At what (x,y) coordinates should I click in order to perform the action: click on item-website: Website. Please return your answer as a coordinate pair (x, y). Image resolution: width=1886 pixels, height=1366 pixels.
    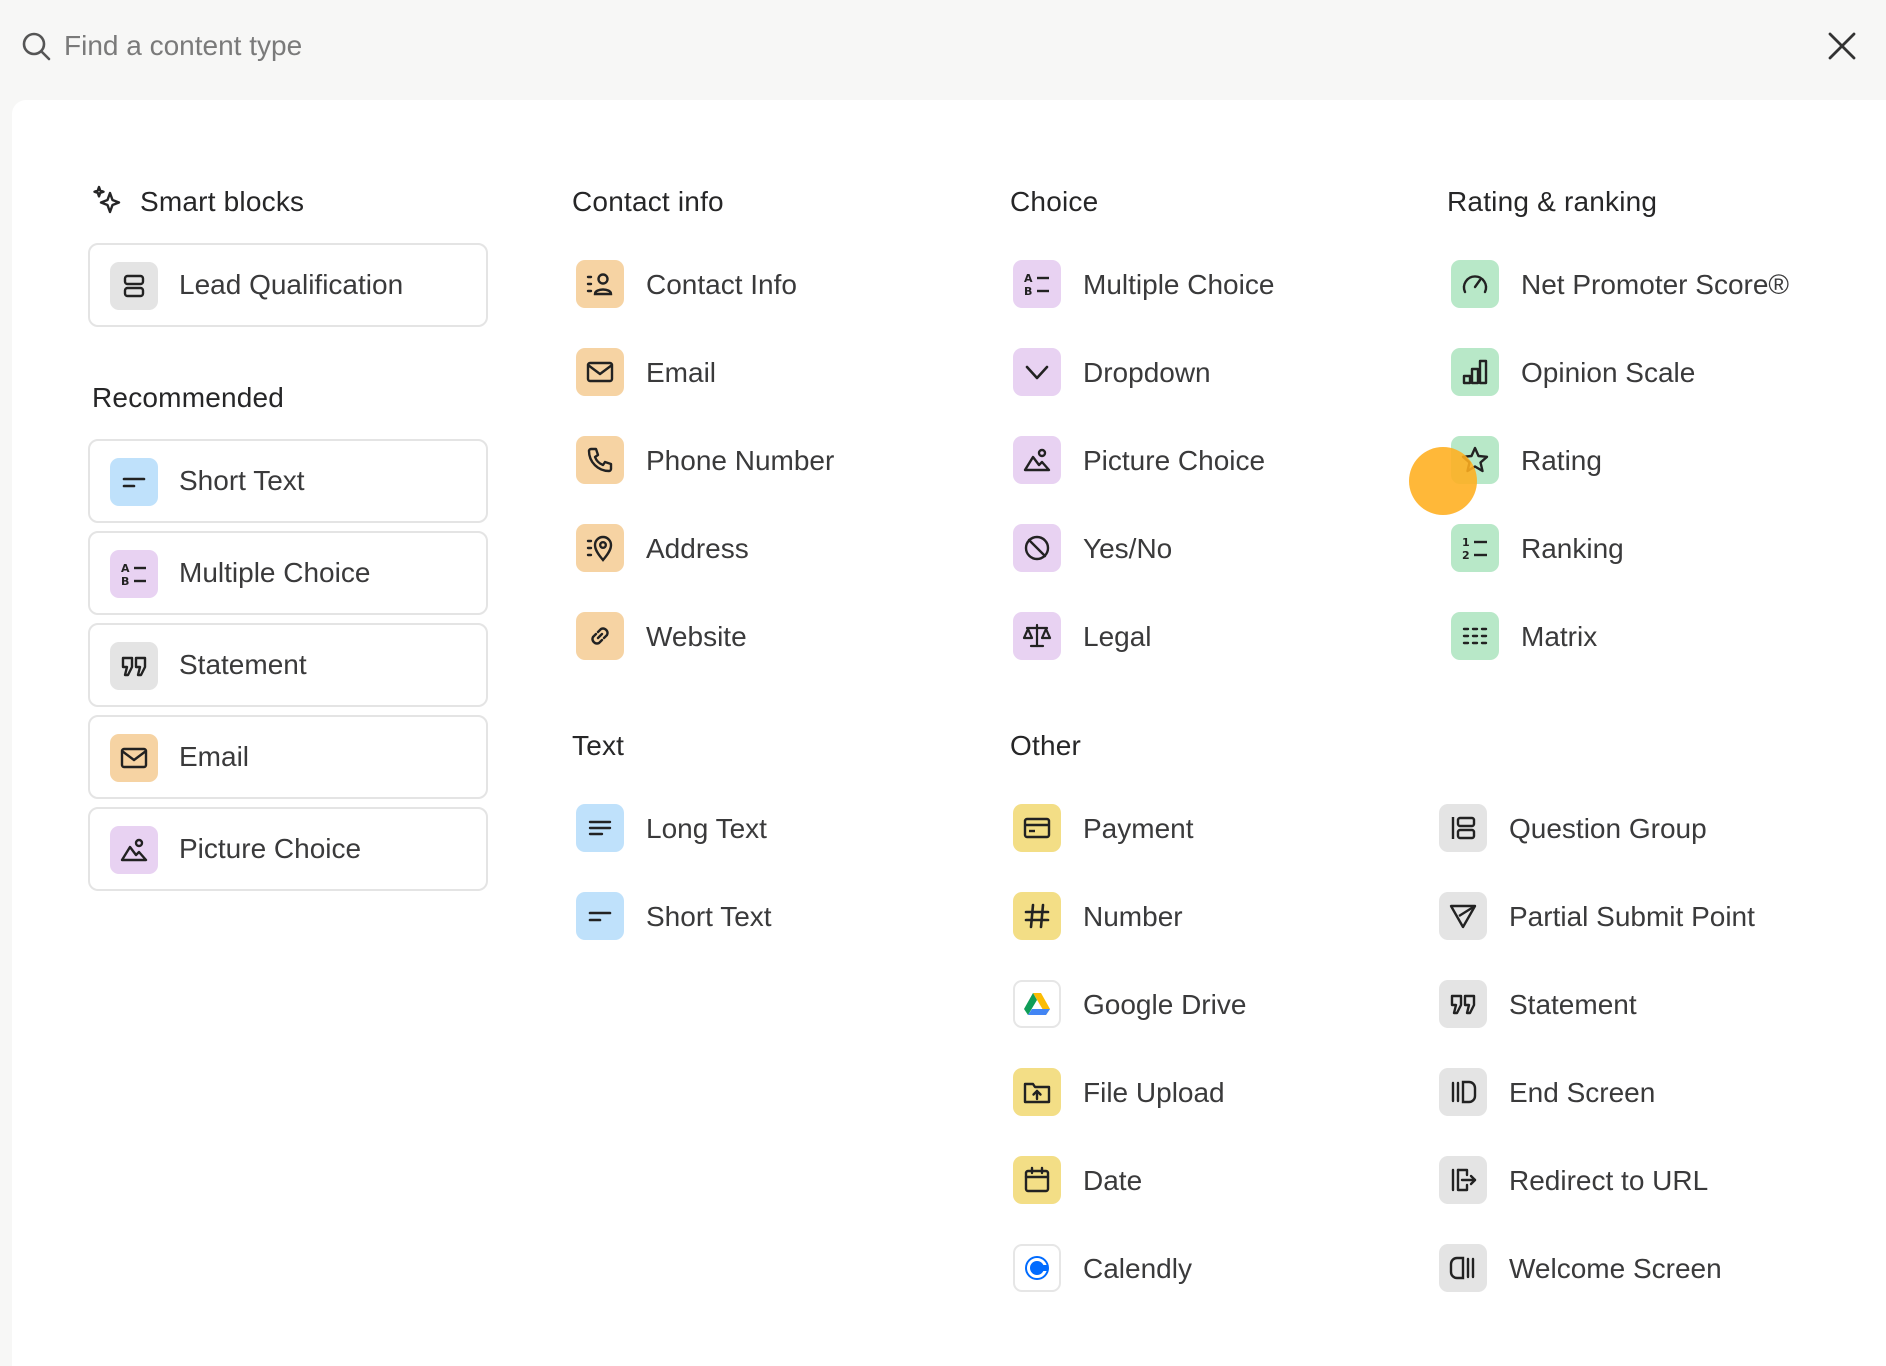
    Looking at the image, I should click on (756, 636).